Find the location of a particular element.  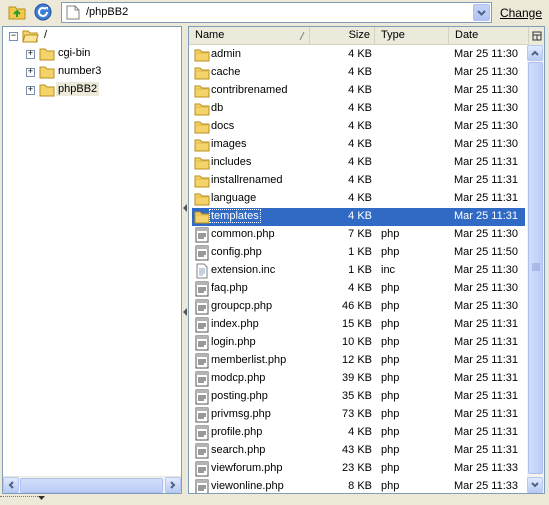

file-name: login.php is located at coordinates (233, 342).